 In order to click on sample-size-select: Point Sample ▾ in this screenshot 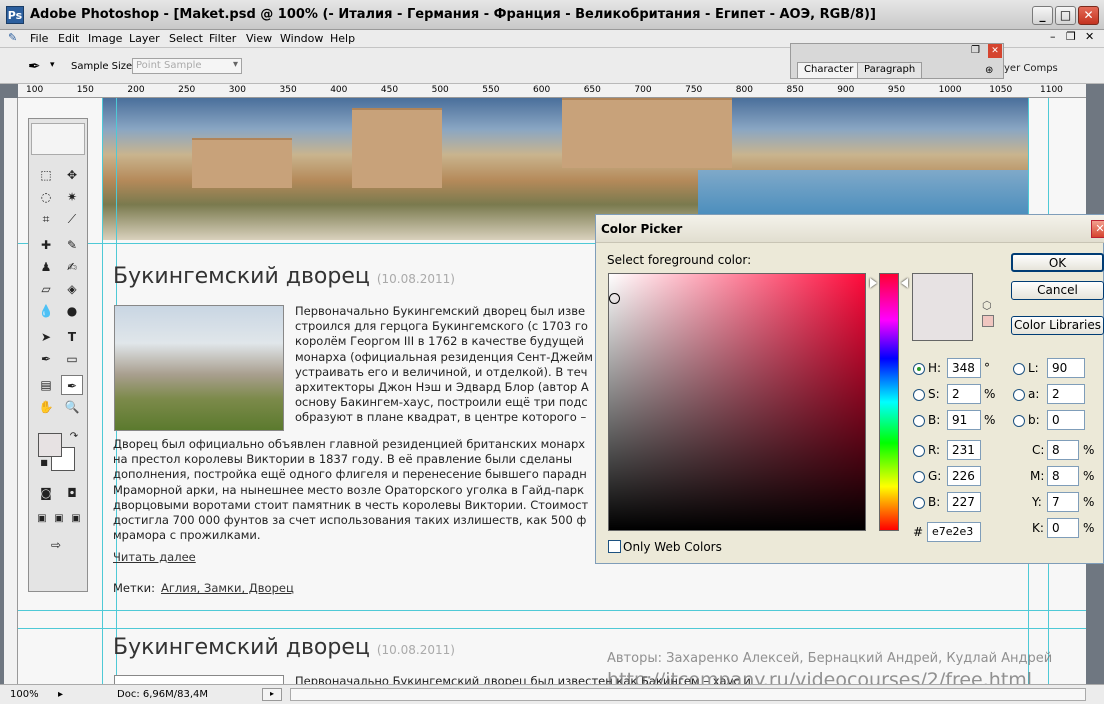, I will do `click(187, 66)`.